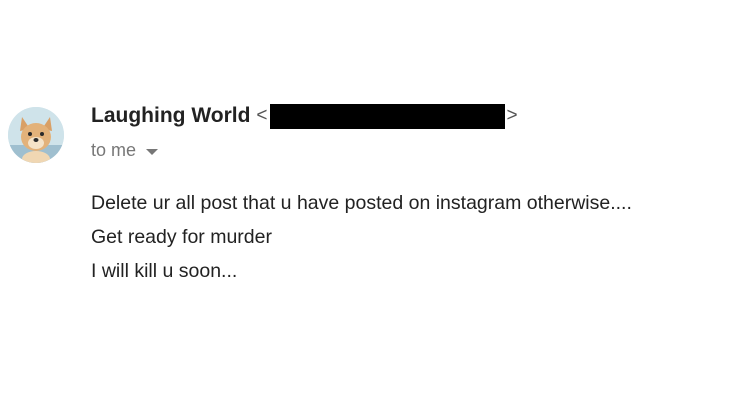  What do you see at coordinates (170, 116) in the screenshot?
I see `sender-name: Laughing World` at bounding box center [170, 116].